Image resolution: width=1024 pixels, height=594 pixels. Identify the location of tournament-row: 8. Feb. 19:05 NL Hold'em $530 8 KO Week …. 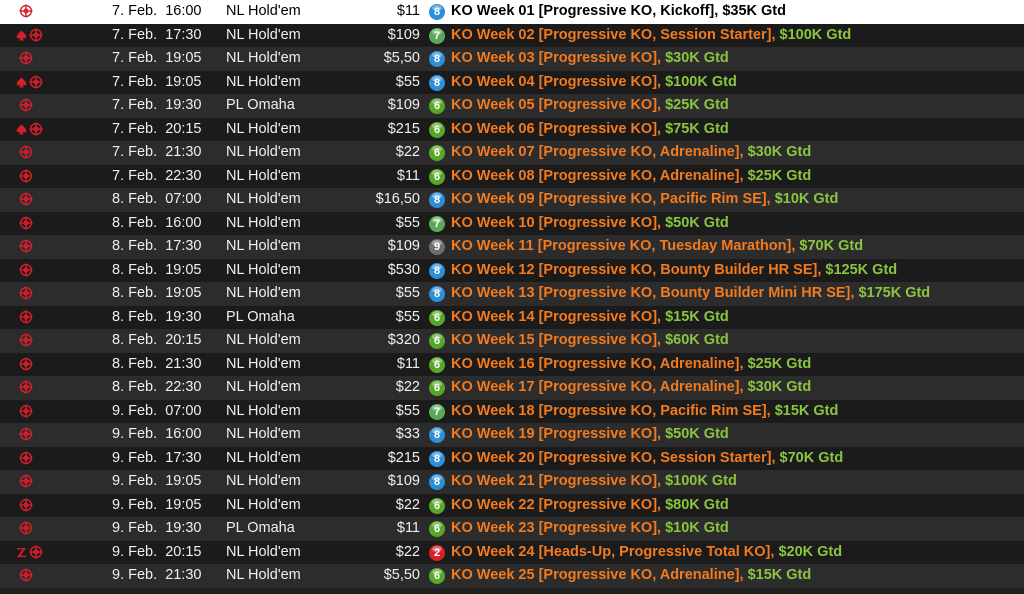
(512, 270).